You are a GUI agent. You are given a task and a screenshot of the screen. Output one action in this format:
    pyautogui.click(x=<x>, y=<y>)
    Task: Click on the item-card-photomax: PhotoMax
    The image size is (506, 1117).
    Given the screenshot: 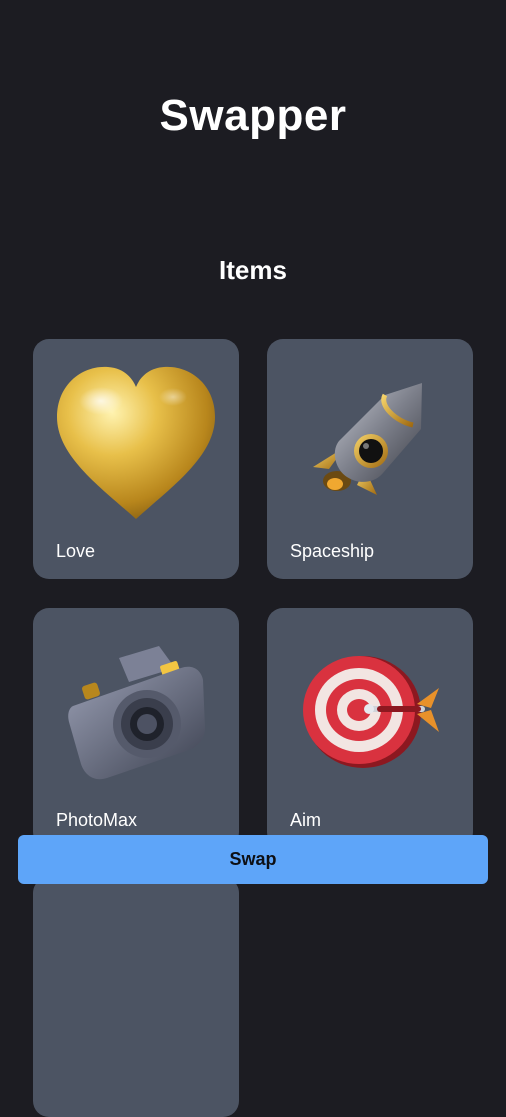 What is the action you would take?
    pyautogui.click(x=136, y=728)
    